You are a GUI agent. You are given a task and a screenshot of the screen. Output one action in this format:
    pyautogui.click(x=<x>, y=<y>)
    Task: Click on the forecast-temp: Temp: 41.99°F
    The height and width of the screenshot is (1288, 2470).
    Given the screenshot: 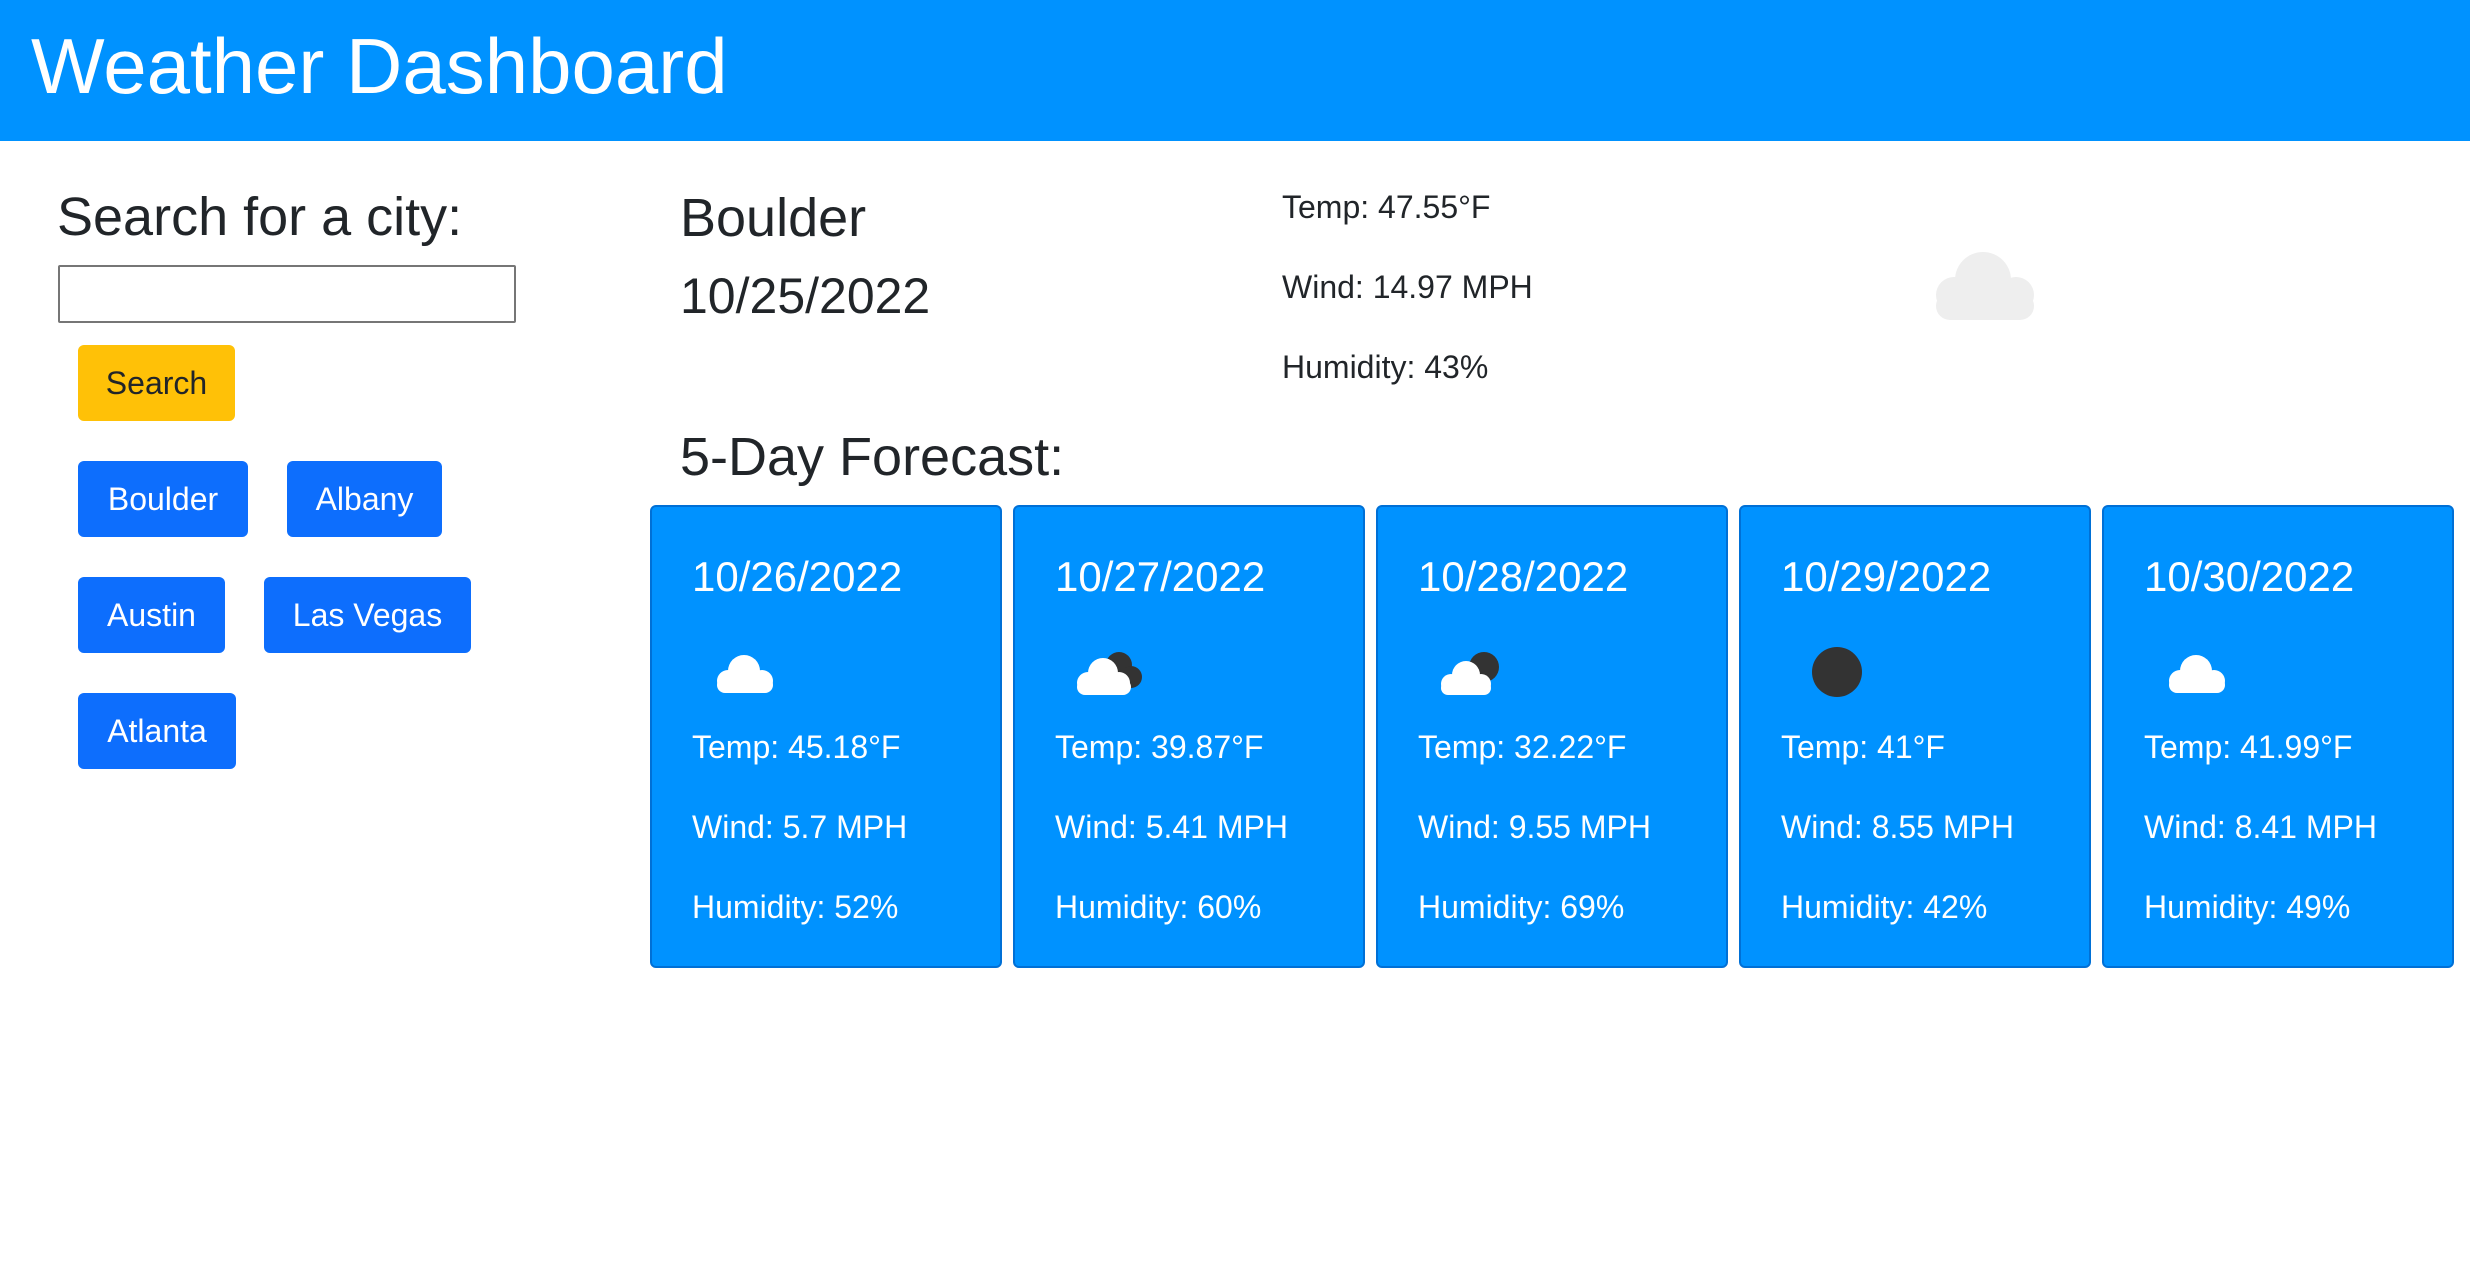 What is the action you would take?
    pyautogui.click(x=2248, y=747)
    